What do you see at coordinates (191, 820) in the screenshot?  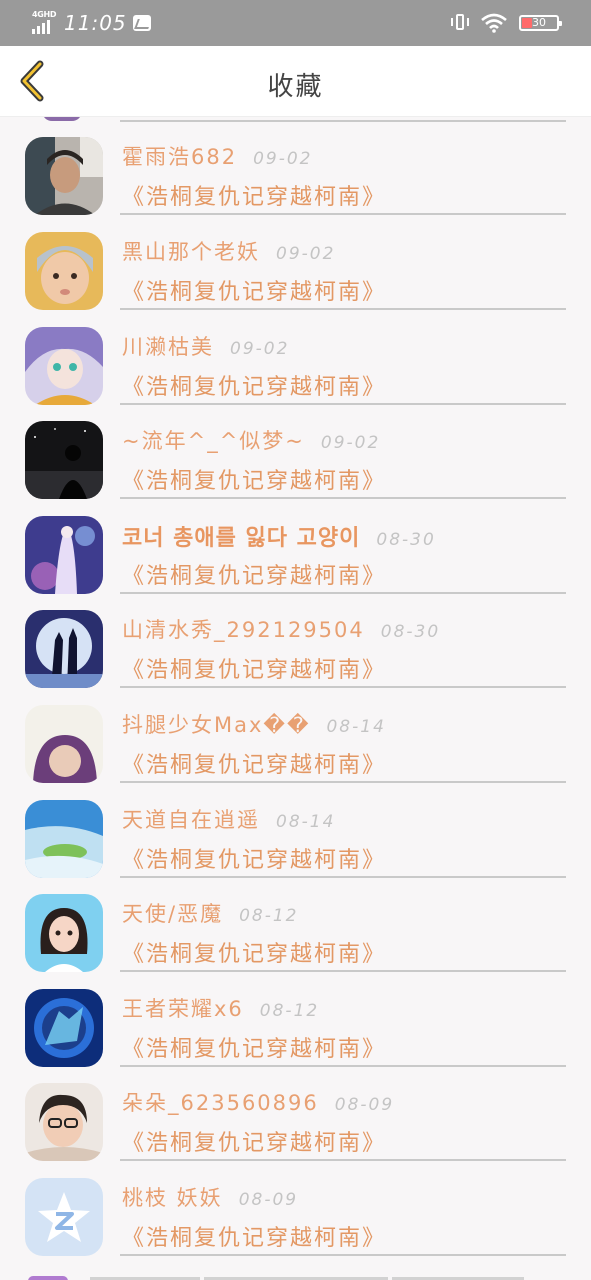 I see `user-name: 天道自在逍遥` at bounding box center [191, 820].